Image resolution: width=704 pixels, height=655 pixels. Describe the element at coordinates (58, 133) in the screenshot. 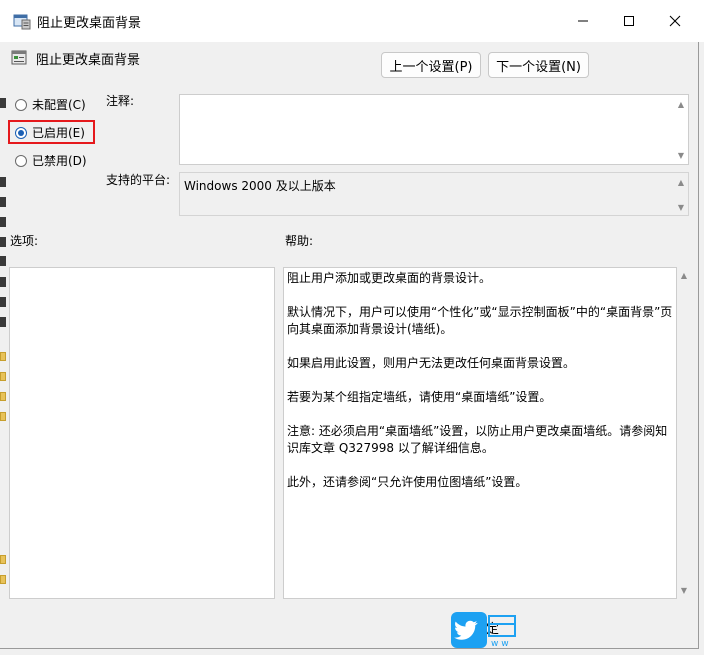

I see `radio-label: 已启用(E)` at that location.